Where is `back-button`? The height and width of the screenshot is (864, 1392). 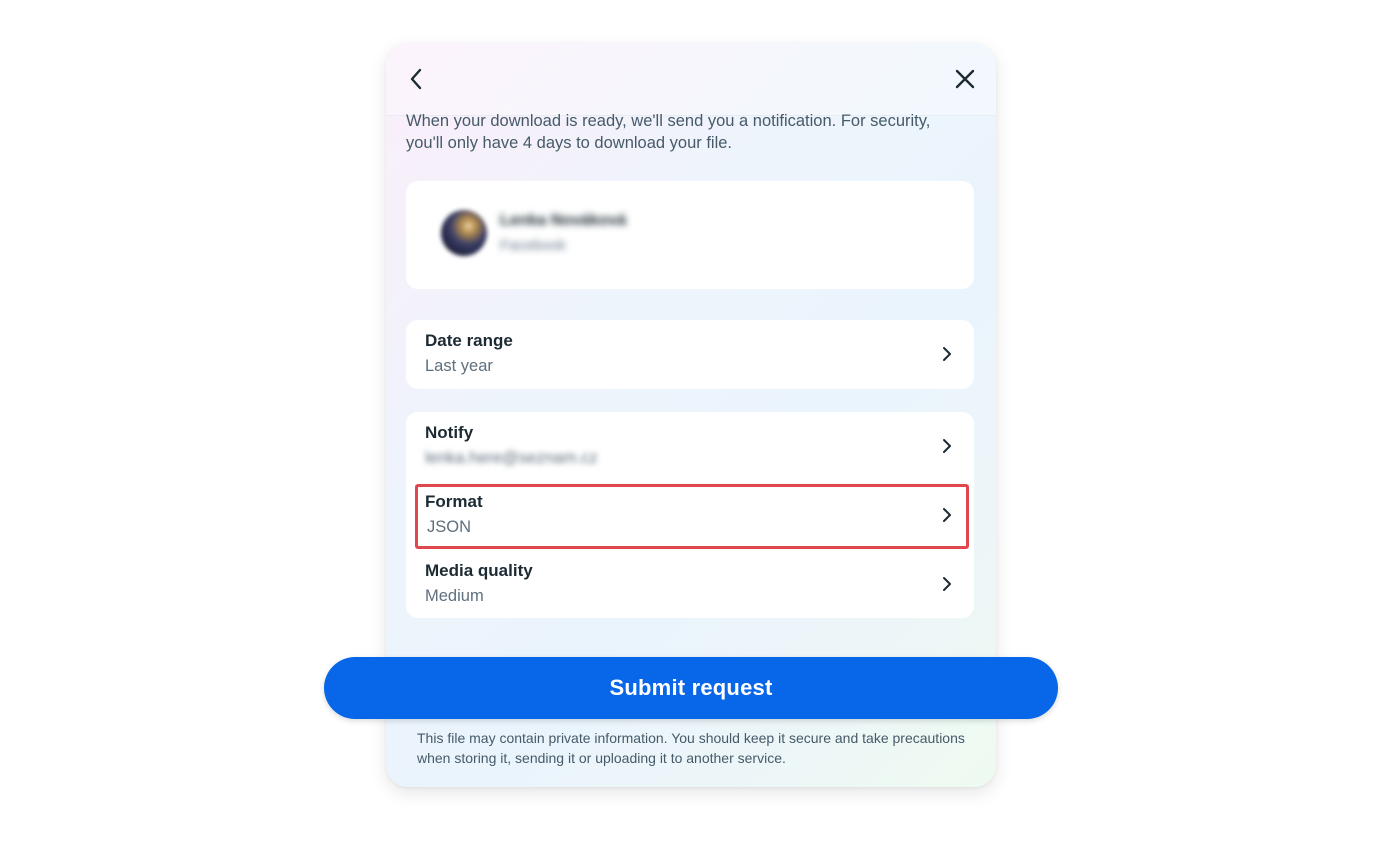 back-button is located at coordinates (416, 79).